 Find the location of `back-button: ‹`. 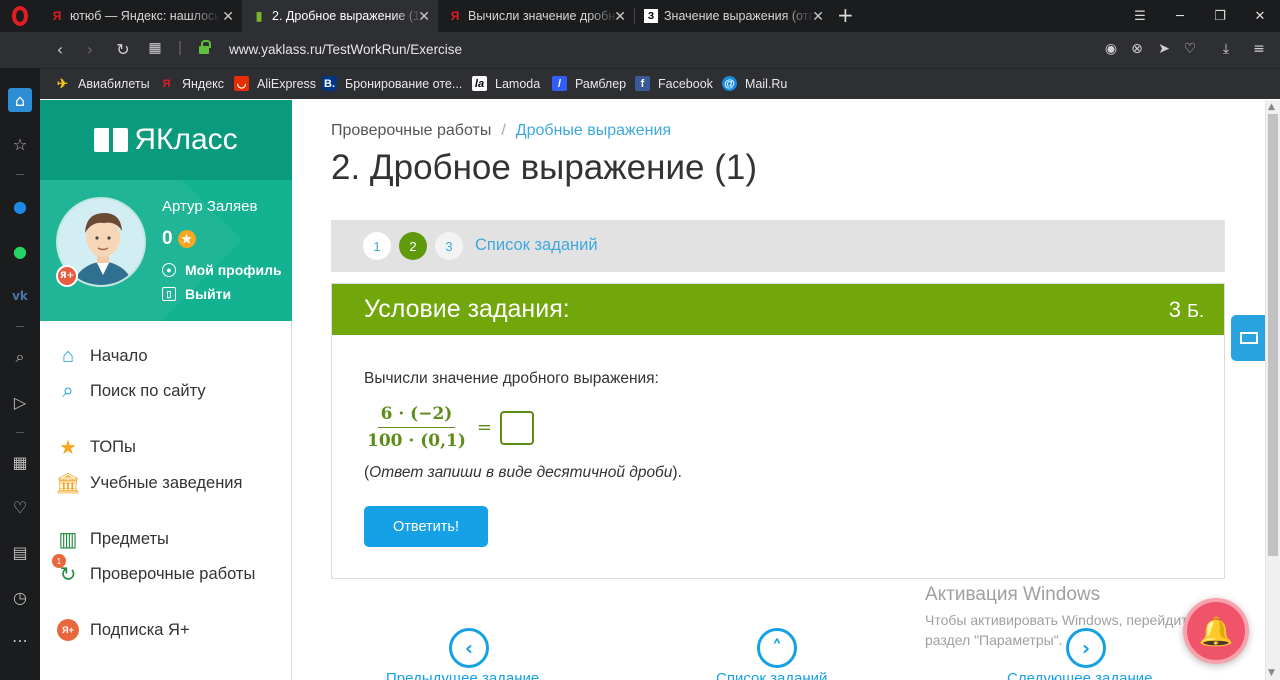

back-button: ‹ is located at coordinates (60, 49).